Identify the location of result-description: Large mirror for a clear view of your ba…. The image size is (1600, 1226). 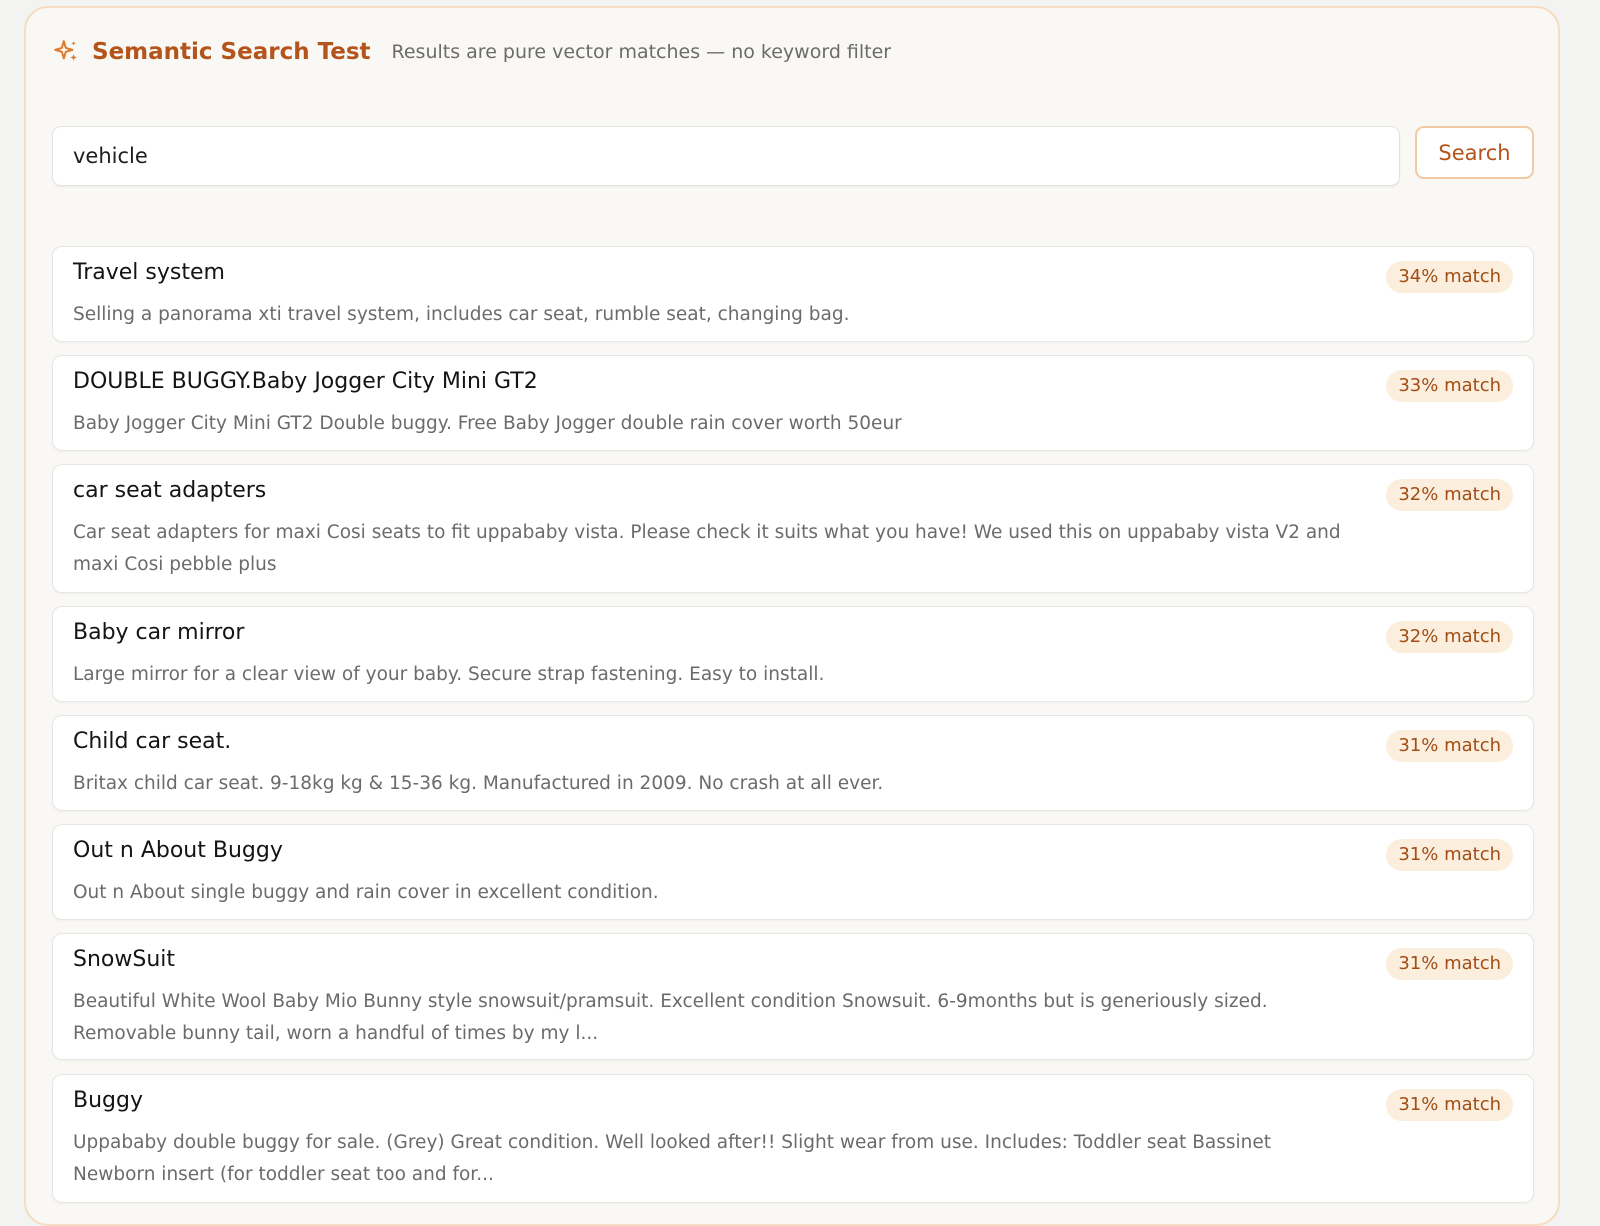
(449, 674).